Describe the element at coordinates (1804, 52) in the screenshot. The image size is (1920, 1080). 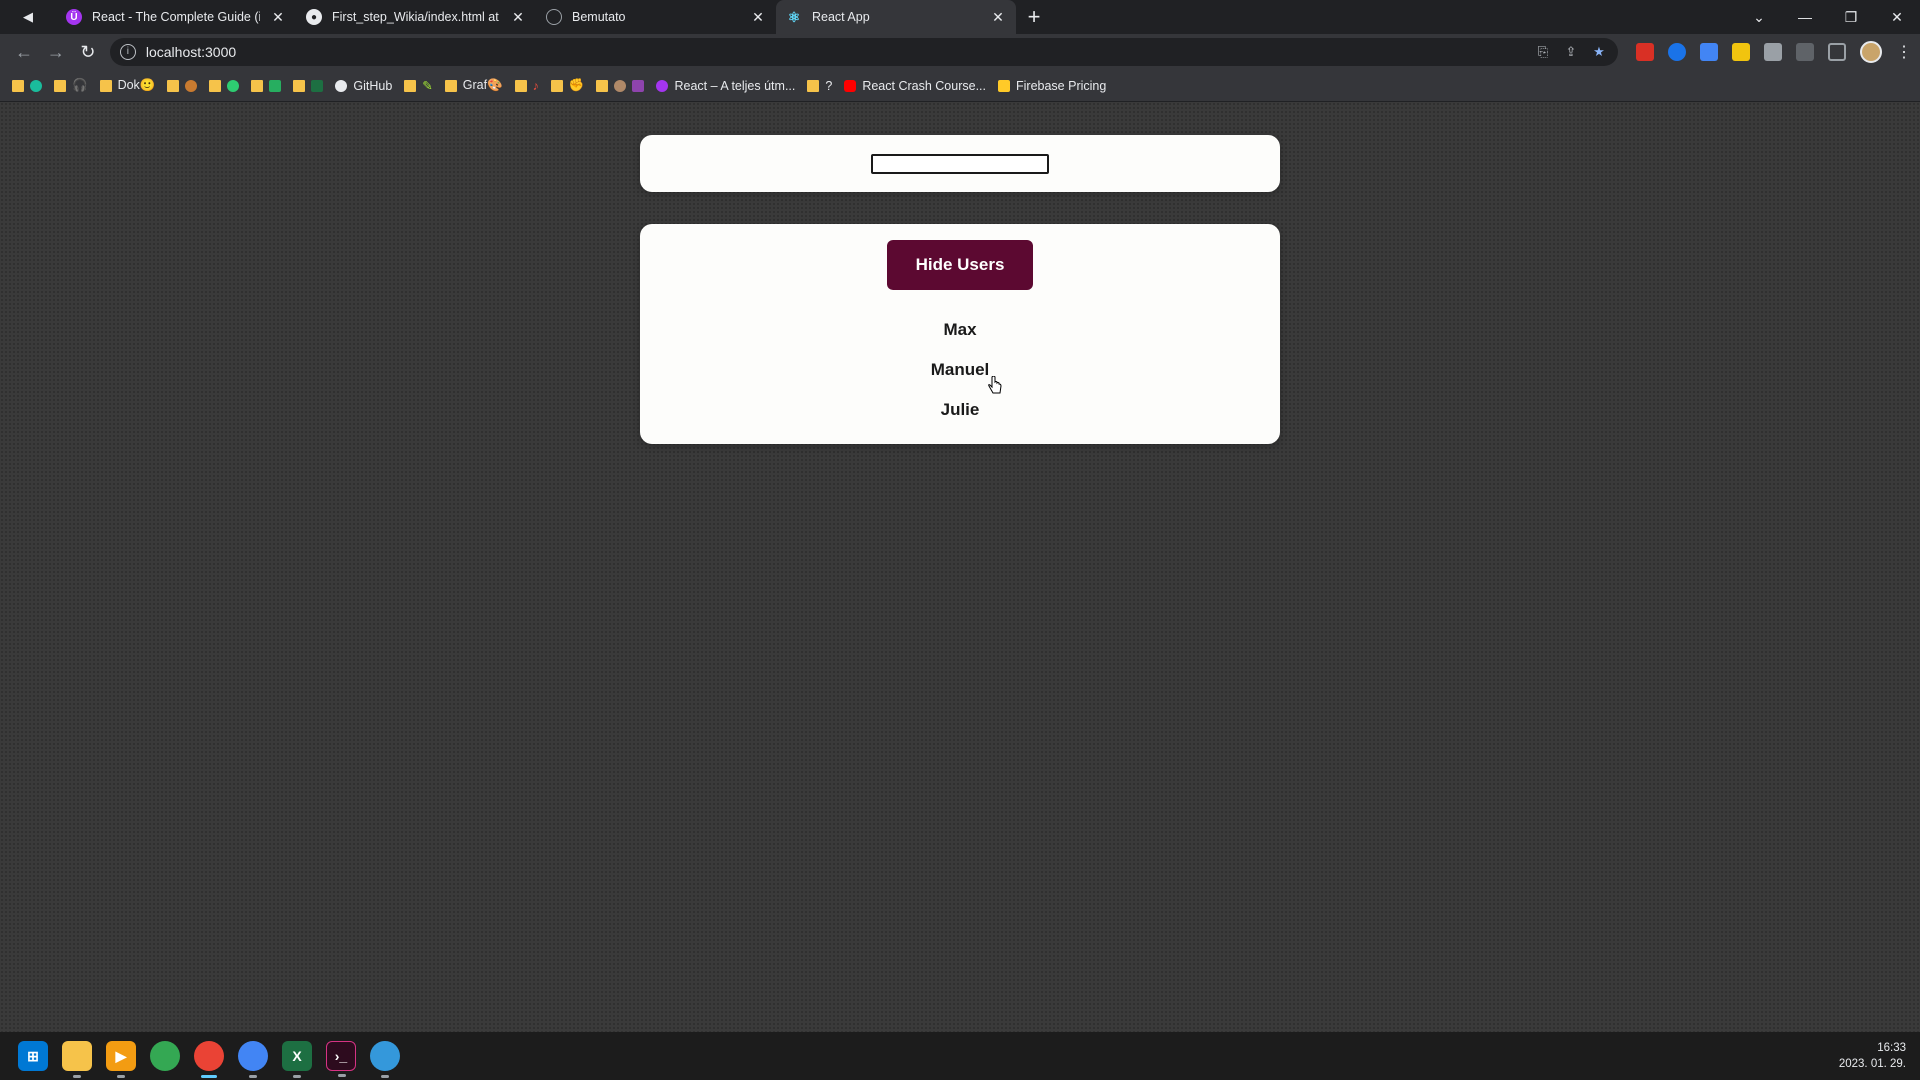
I see `reading-list-icon` at that location.